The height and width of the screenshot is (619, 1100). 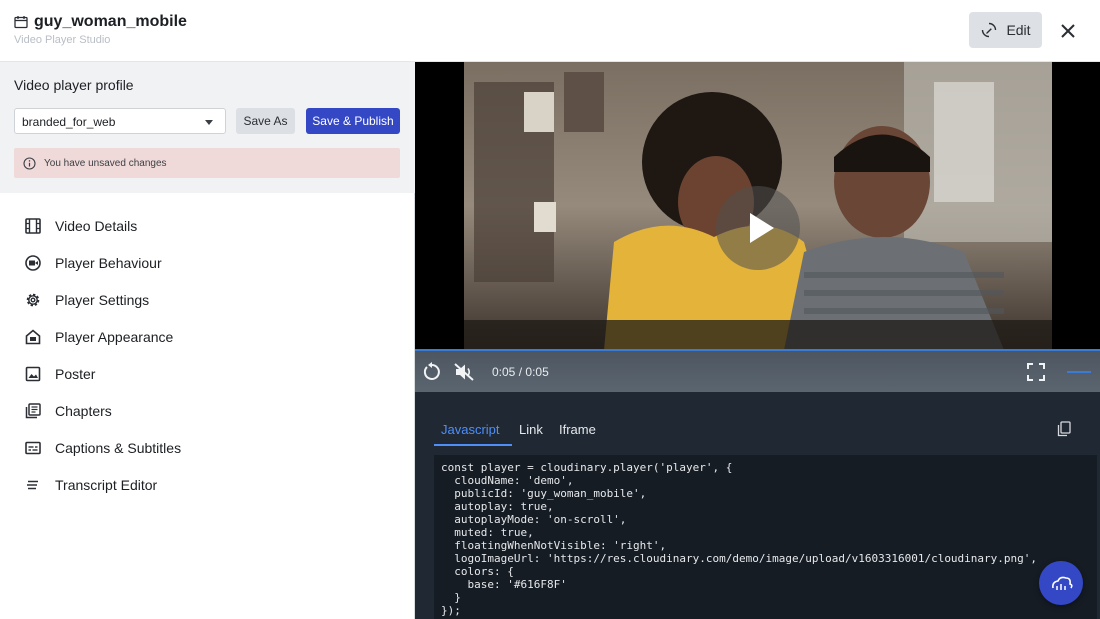 I want to click on menu-item-label: Poster, so click(x=75, y=374).